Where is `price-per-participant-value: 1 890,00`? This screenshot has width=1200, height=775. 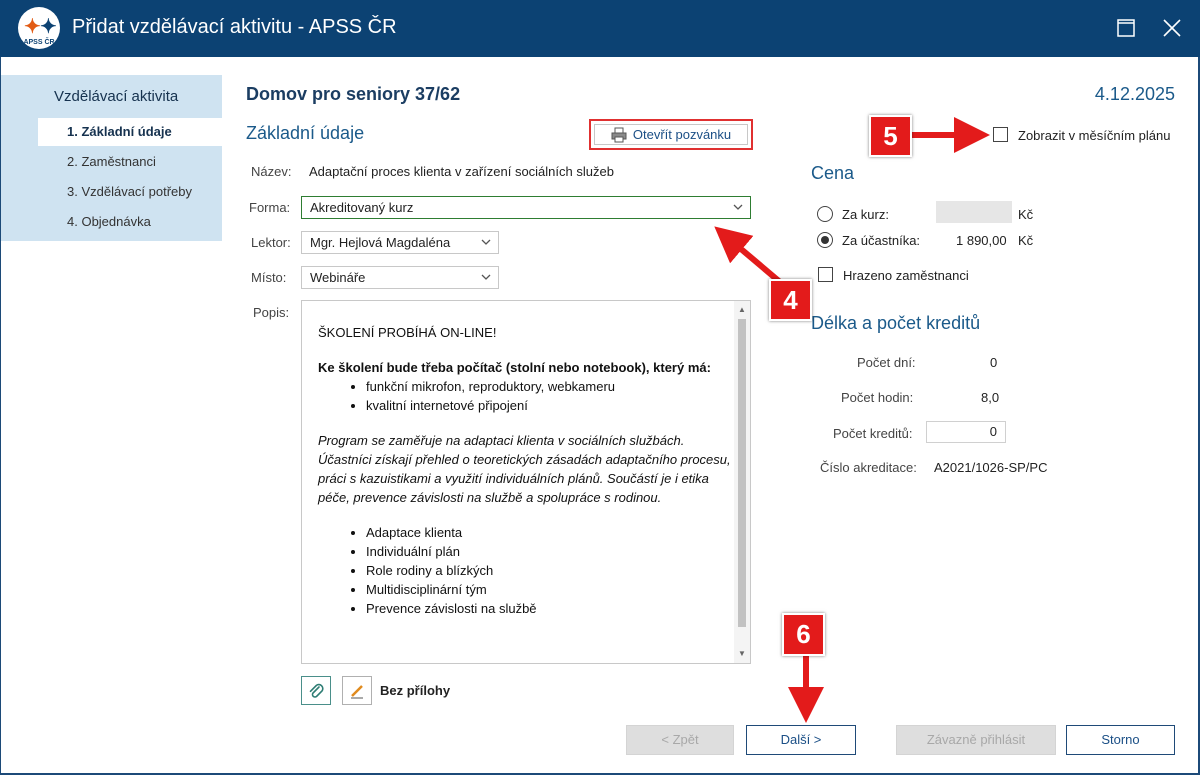
price-per-participant-value: 1 890,00 is located at coordinates (981, 240).